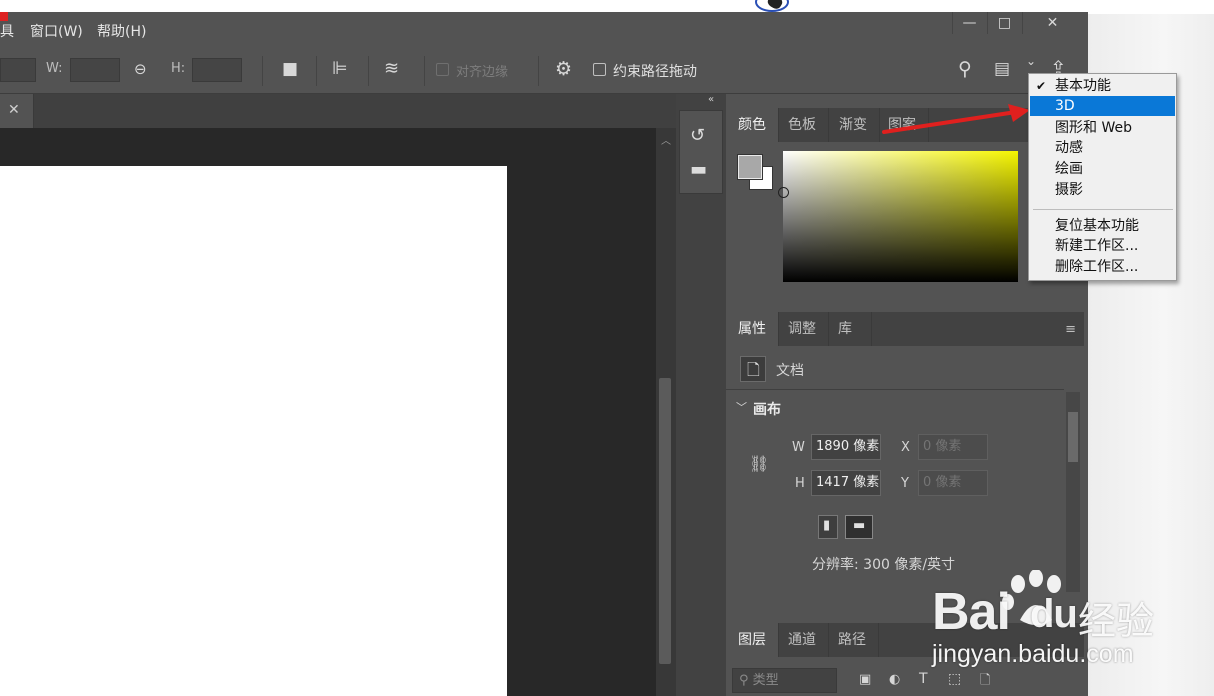 The image size is (1214, 696). What do you see at coordinates (340, 68) in the screenshot?
I see `path-alignment-icon: ⊫` at bounding box center [340, 68].